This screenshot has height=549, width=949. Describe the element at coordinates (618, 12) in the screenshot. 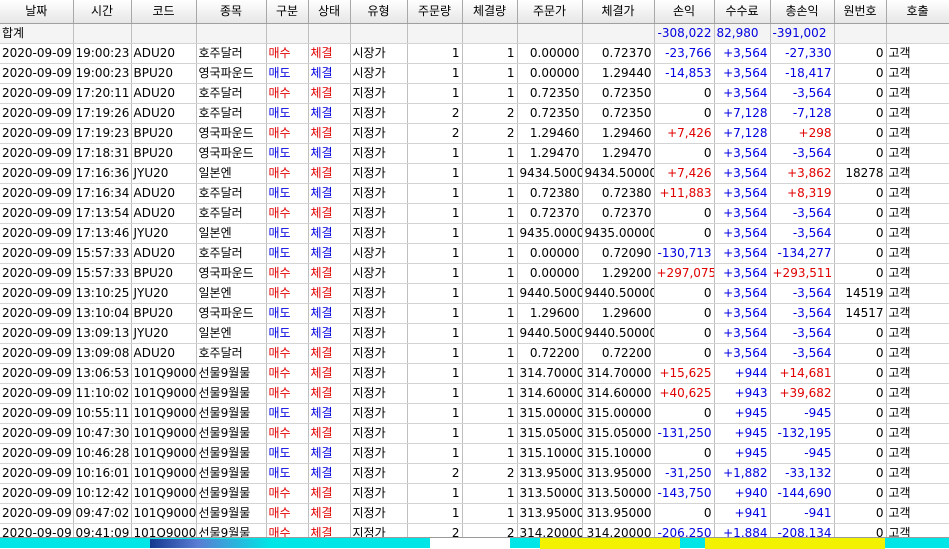

I see `col-fill-price-header: 체결가` at that location.